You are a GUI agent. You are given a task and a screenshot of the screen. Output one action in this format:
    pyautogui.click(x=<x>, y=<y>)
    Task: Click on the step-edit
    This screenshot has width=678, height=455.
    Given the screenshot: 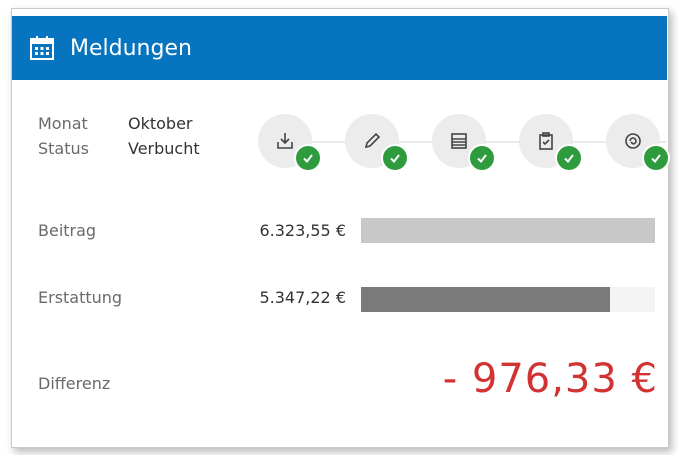 What is the action you would take?
    pyautogui.click(x=377, y=143)
    